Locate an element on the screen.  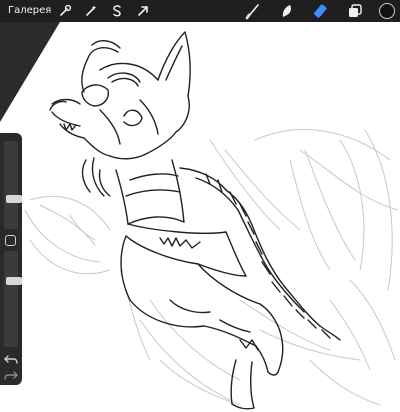
canvas-edge-shadow is located at coordinates (30, 72).